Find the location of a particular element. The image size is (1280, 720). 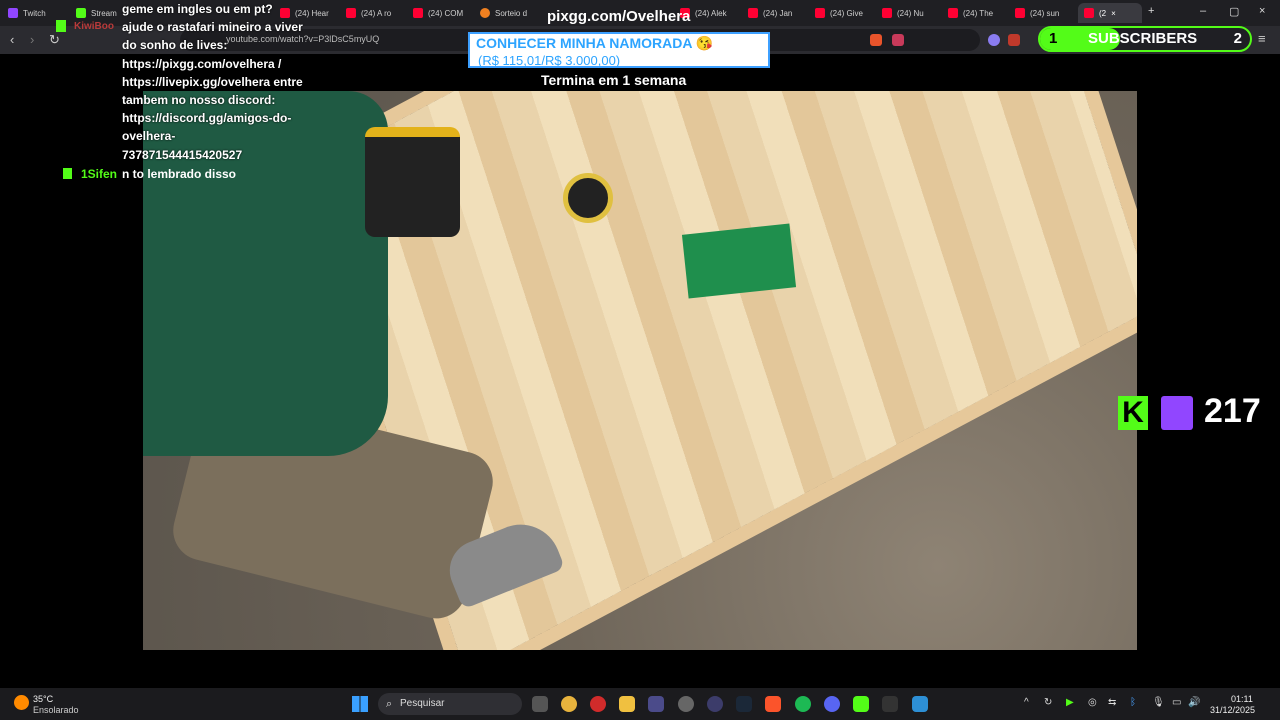

play-icon is located at coordinates (861, 704).